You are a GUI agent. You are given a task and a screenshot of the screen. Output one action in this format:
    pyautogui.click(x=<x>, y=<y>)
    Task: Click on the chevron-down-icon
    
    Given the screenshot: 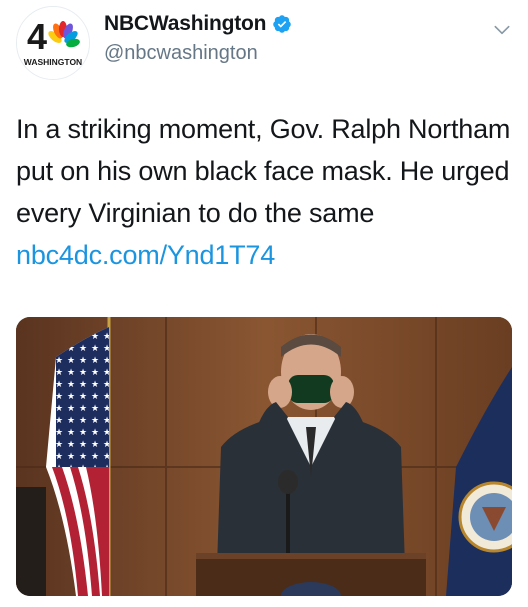 What is the action you would take?
    pyautogui.click(x=502, y=30)
    